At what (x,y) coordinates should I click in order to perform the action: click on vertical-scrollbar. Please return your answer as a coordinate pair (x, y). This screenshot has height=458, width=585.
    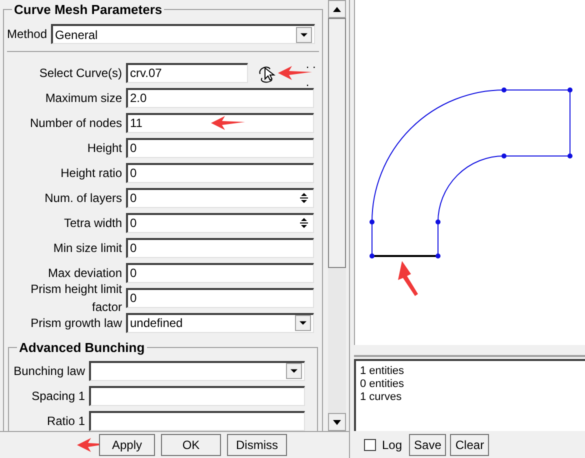
    Looking at the image, I should click on (337, 215).